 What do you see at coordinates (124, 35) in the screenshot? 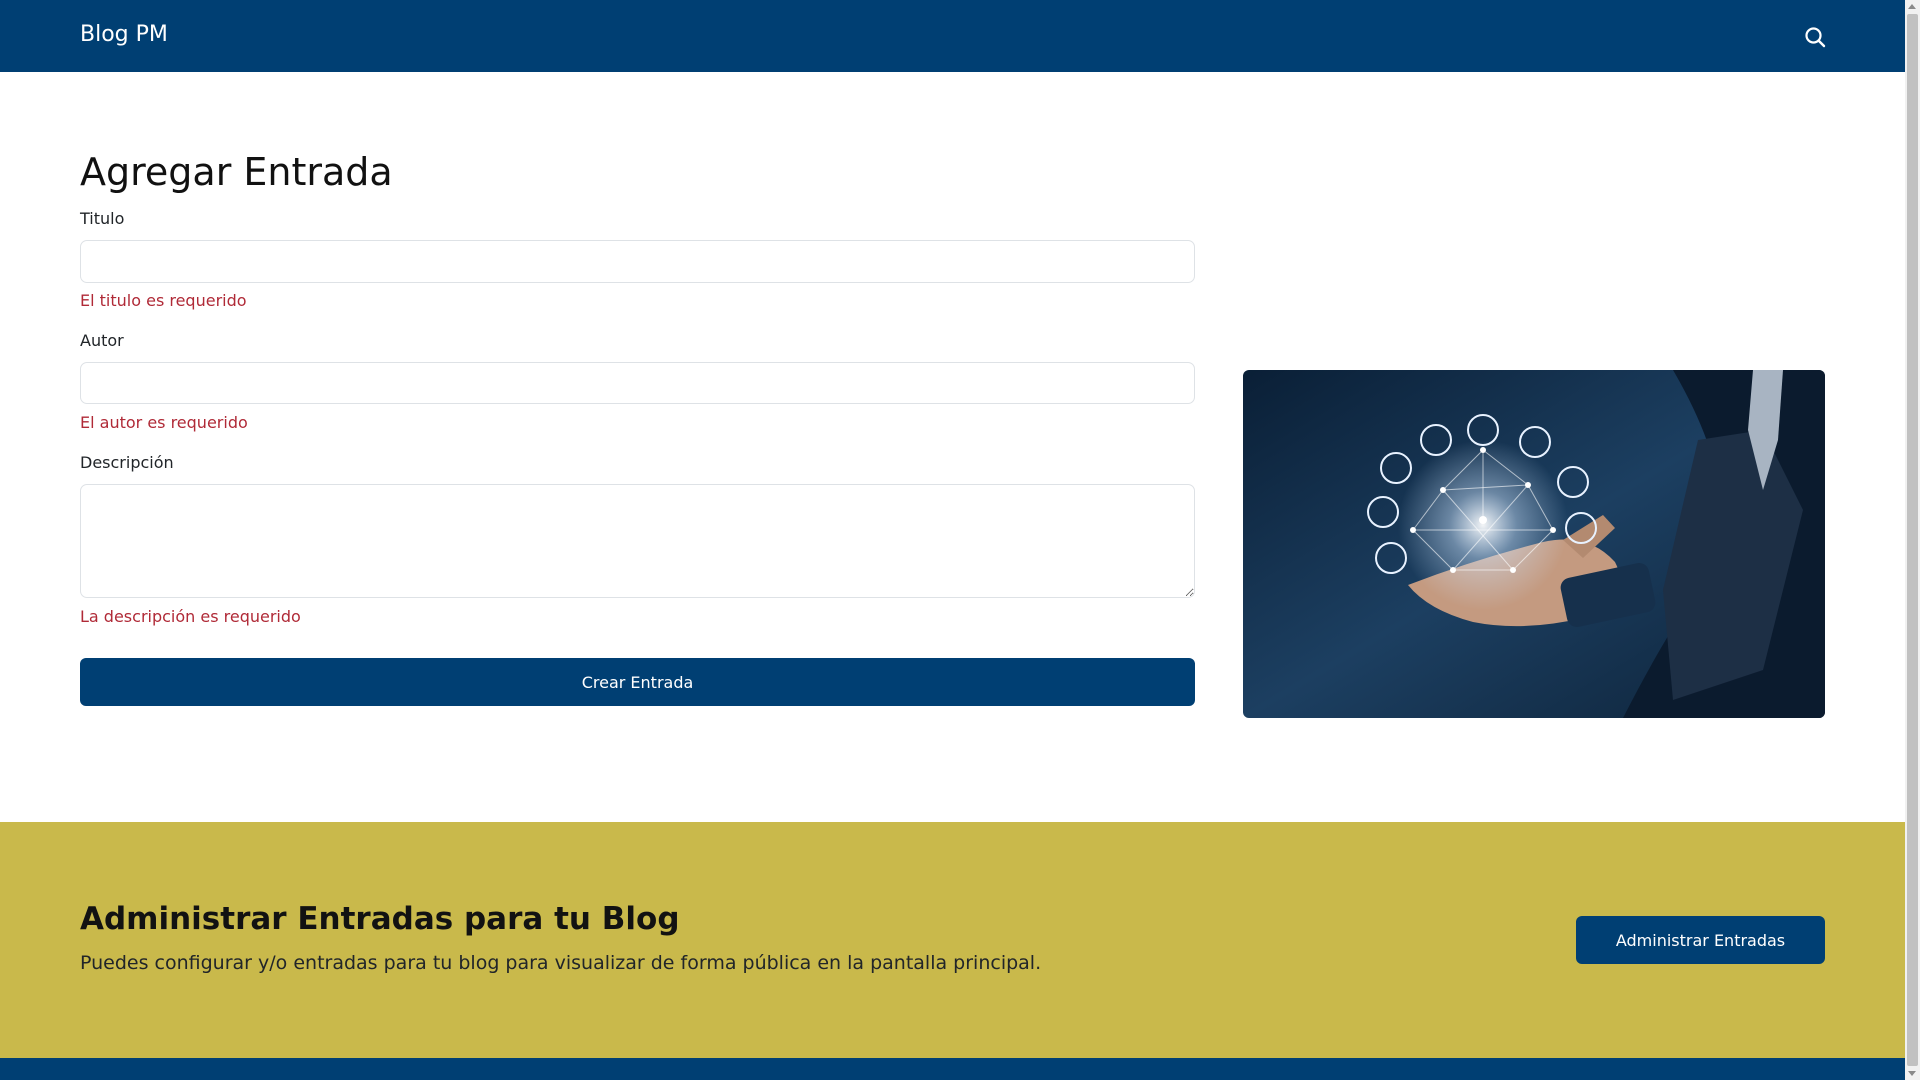
I see `brand-link: Blog PM` at bounding box center [124, 35].